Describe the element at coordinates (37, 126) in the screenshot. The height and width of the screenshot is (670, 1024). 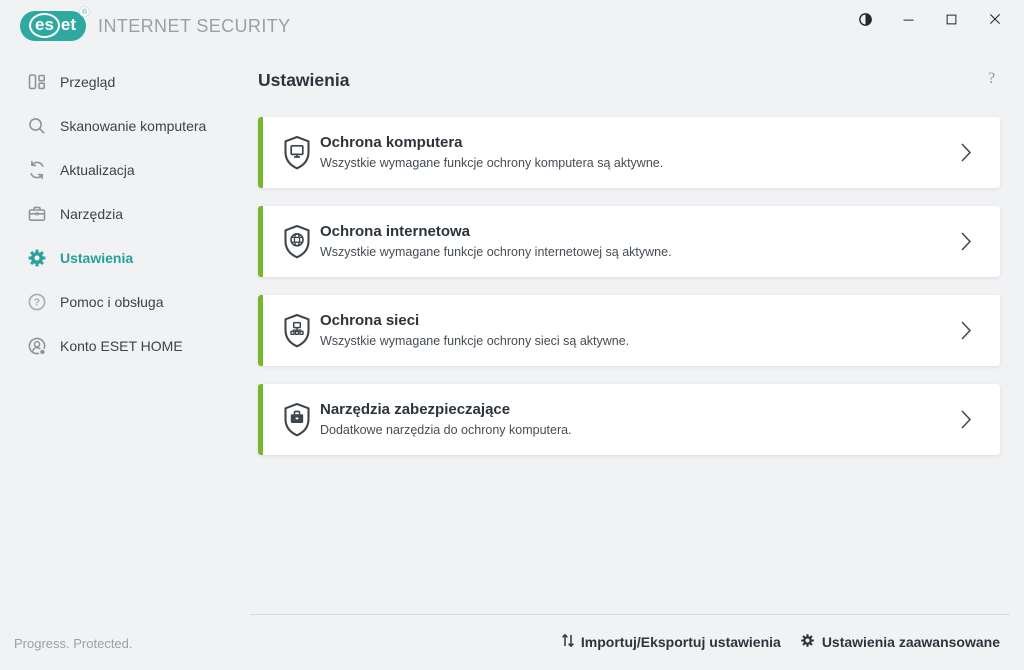
I see `computer-scan-icon` at that location.